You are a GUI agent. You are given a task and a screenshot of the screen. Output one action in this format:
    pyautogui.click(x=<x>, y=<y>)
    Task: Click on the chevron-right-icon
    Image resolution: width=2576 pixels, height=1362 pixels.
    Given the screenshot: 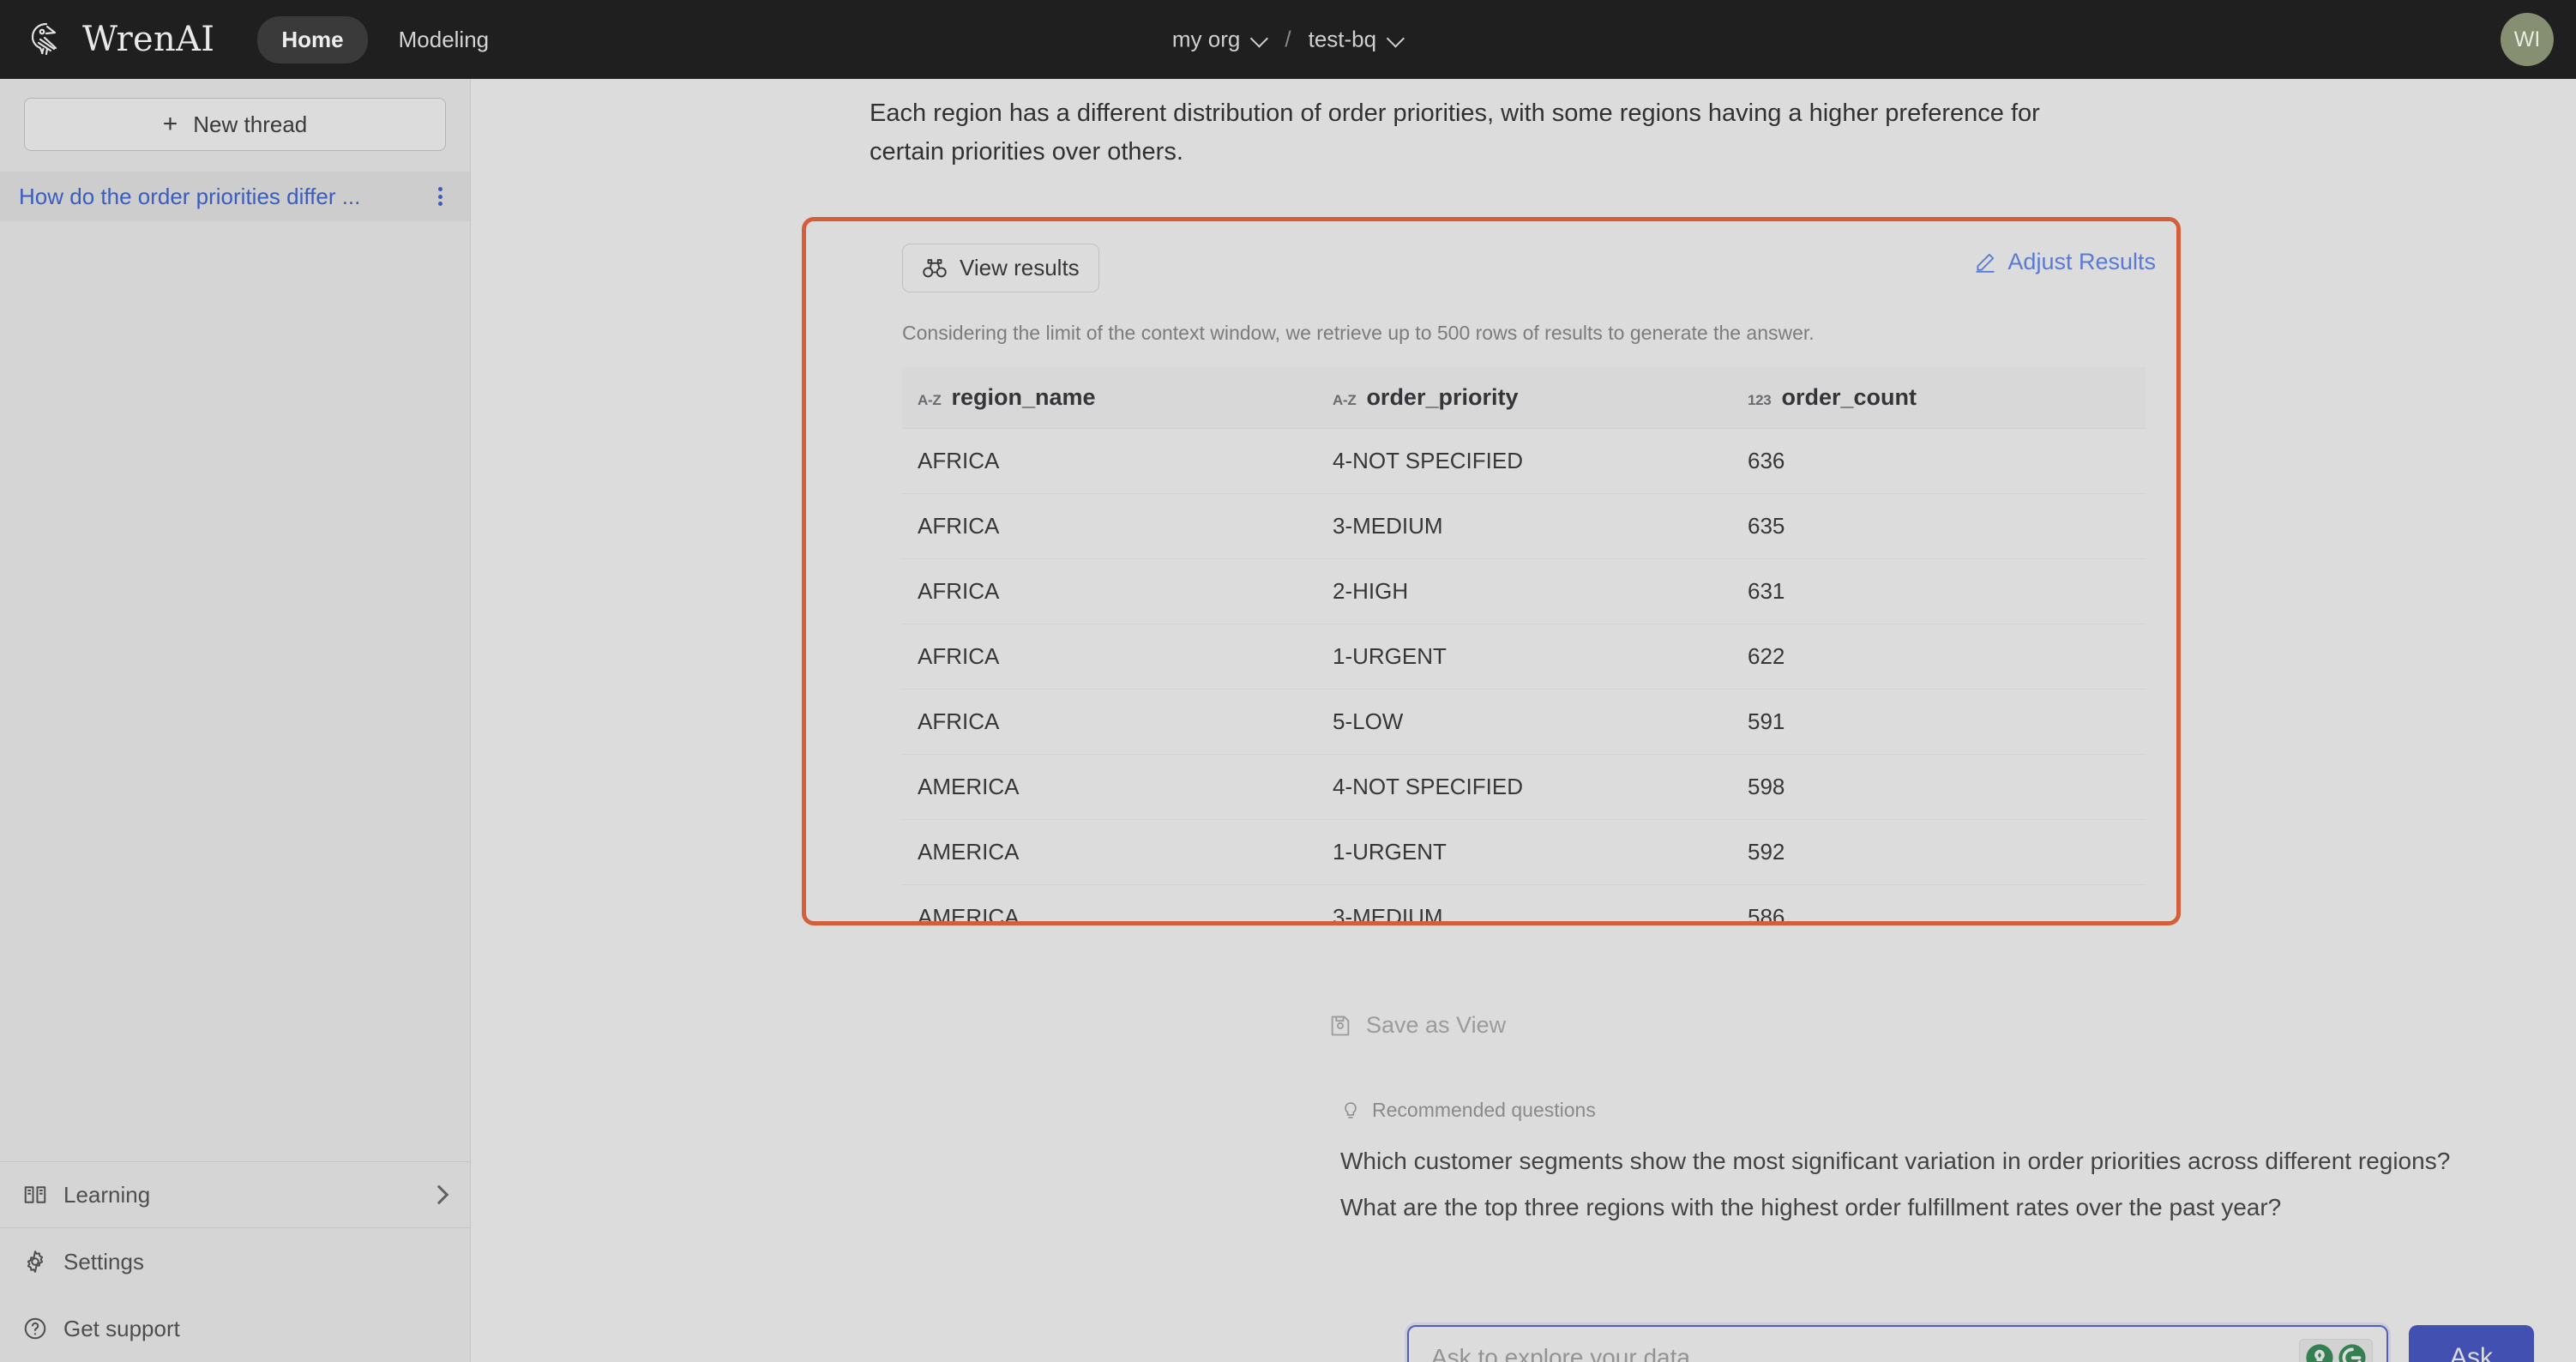 What is the action you would take?
    pyautogui.click(x=439, y=1194)
    